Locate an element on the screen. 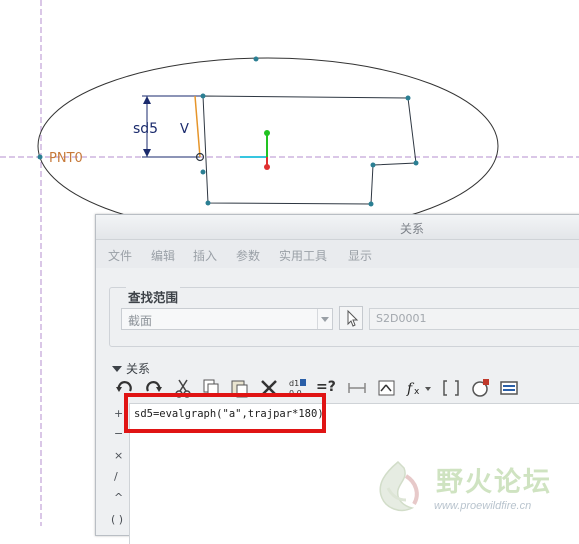 This screenshot has height=544, width=579. dimension-arrow-bottom is located at coordinates (147, 153).